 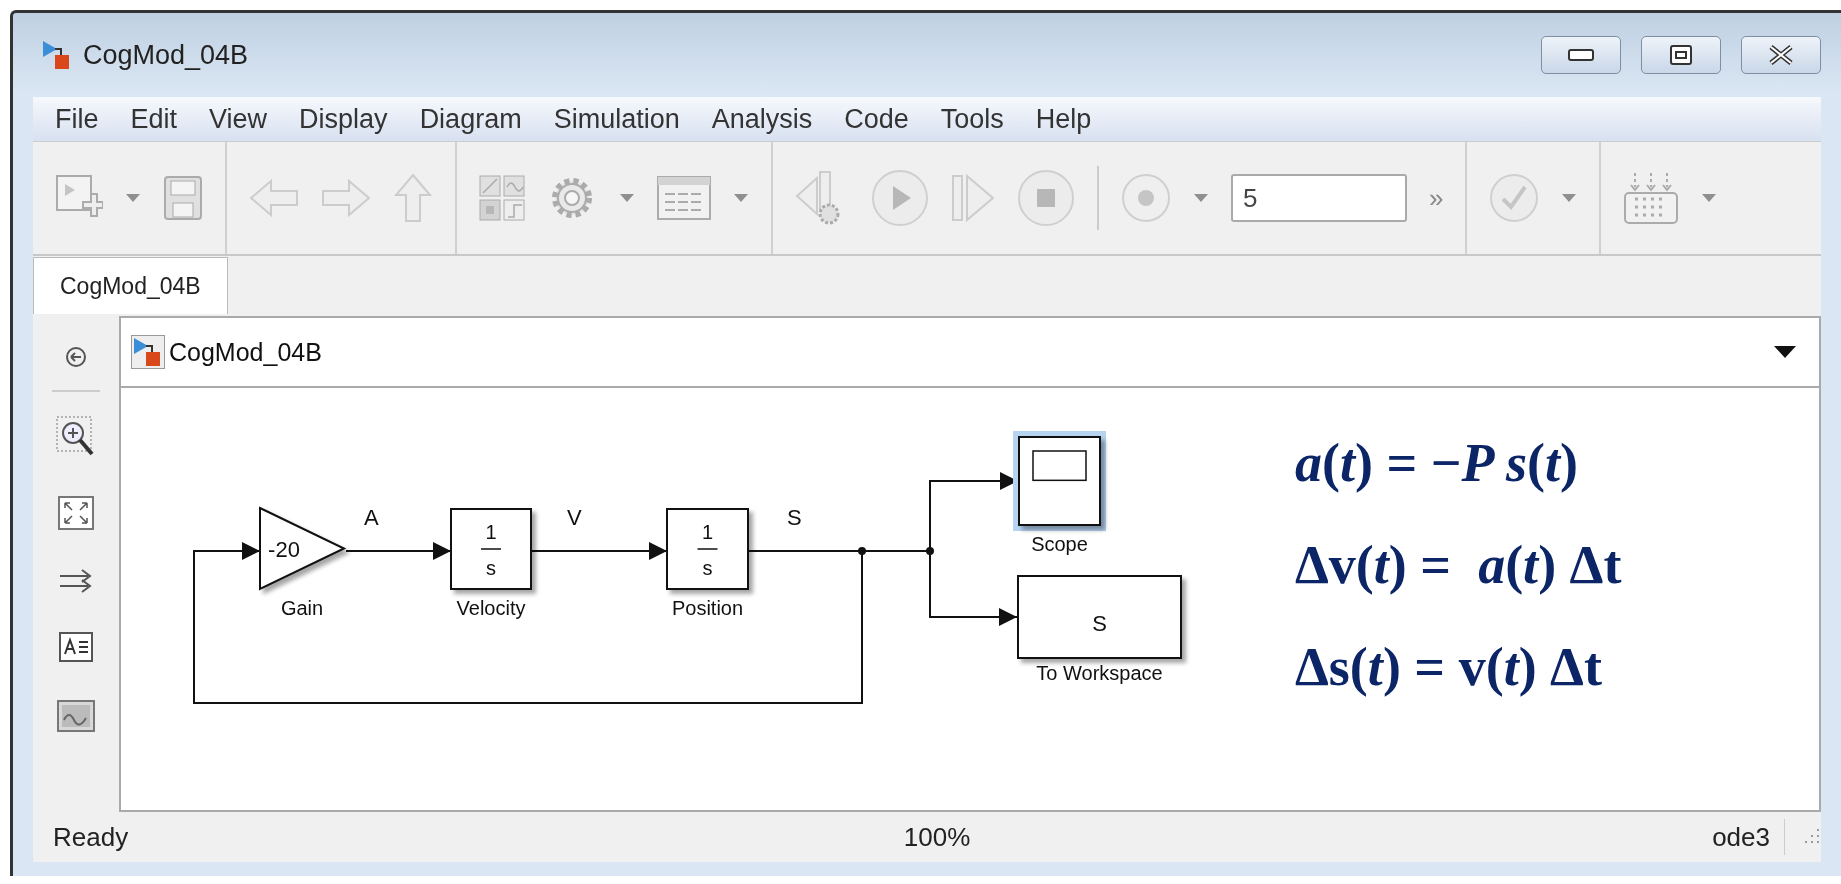 What do you see at coordinates (1099, 673) in the screenshot?
I see `block-label: To Workspace` at bounding box center [1099, 673].